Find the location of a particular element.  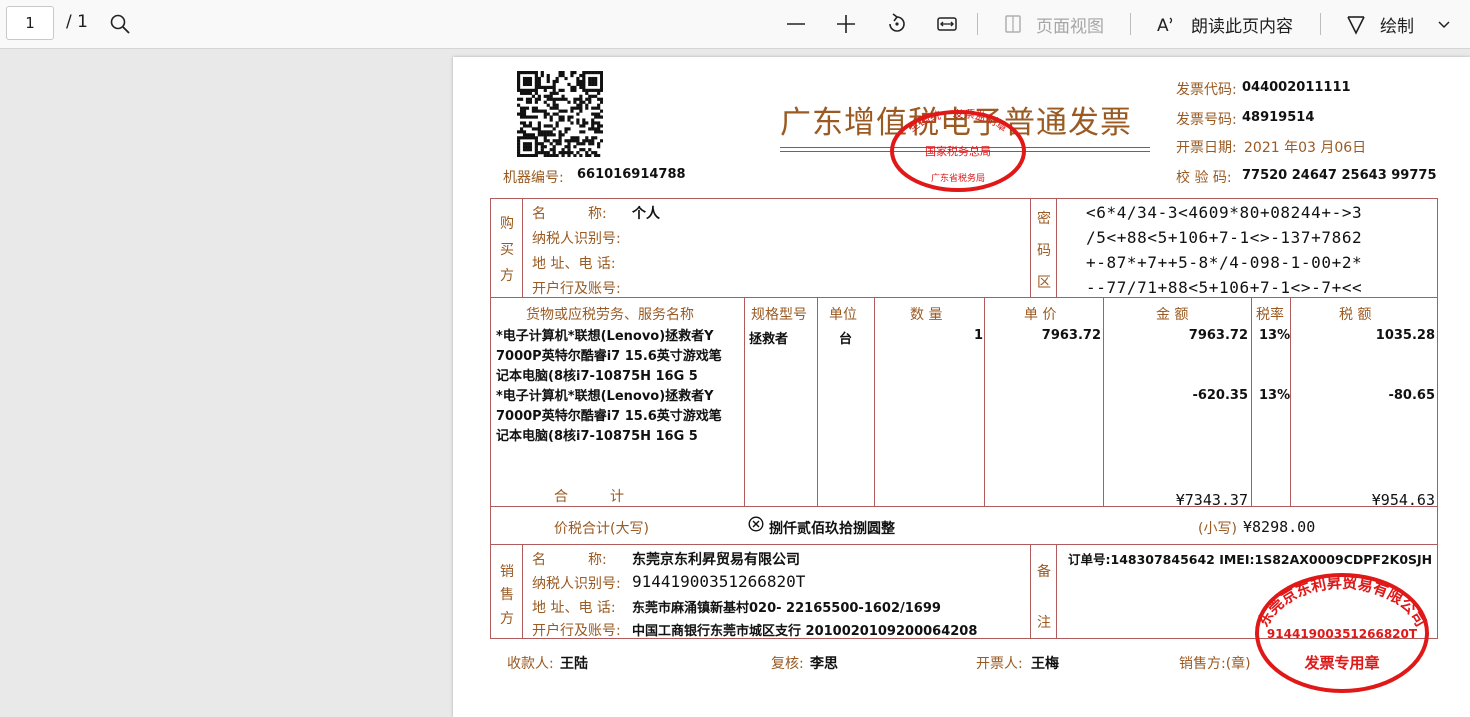

read-aloud-icon: A is located at coordinates (1166, 24).